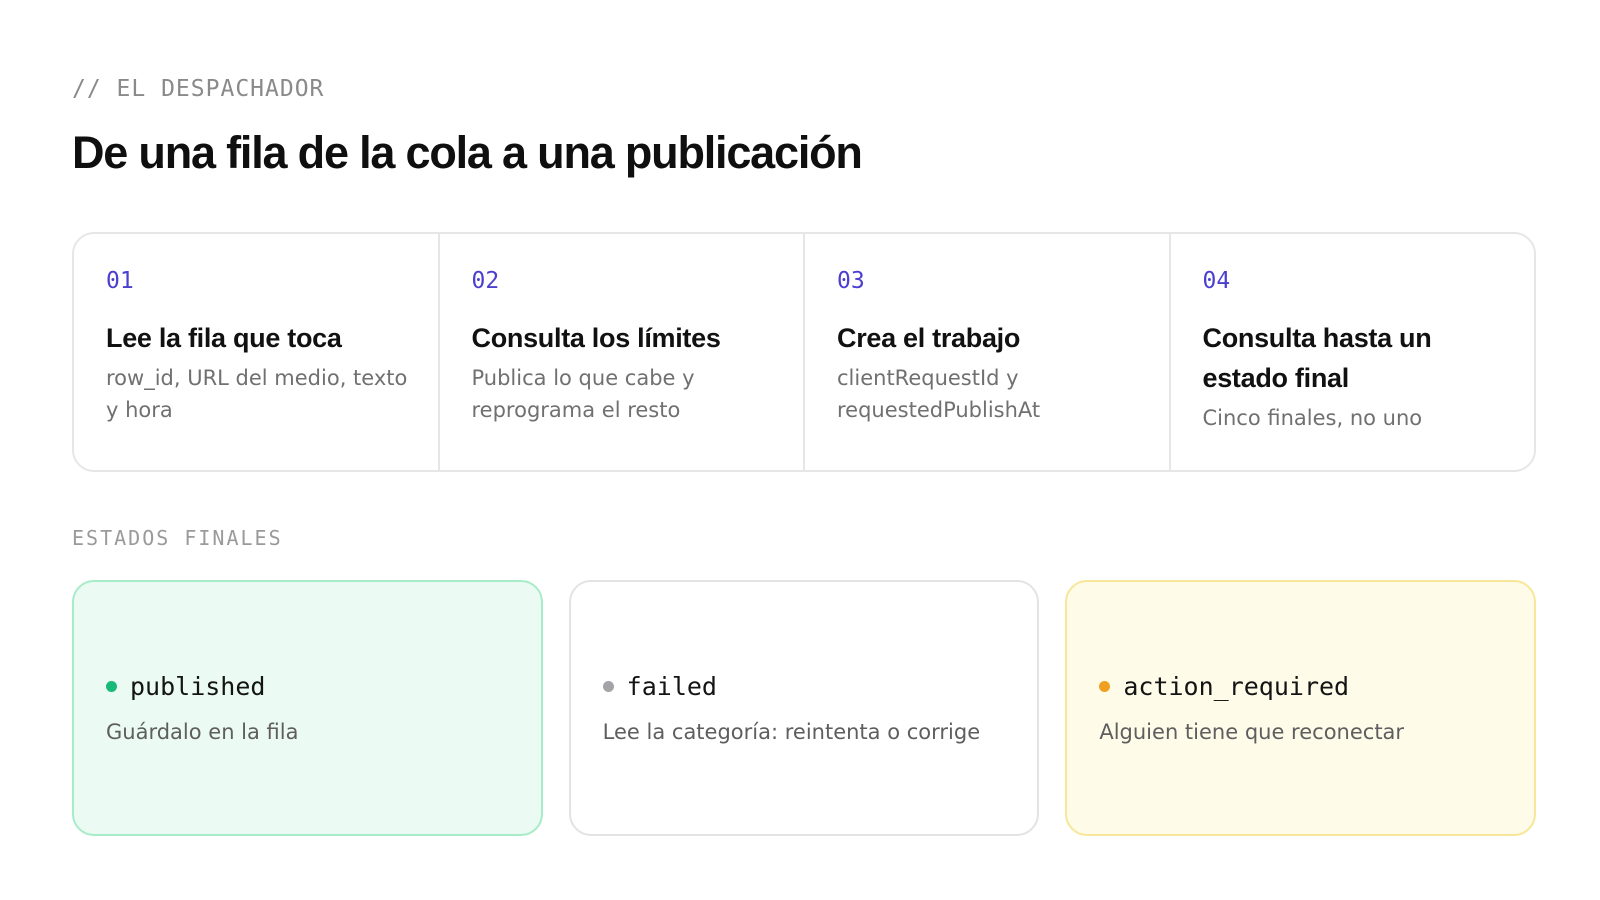 The image size is (1600, 900). What do you see at coordinates (1252, 732) in the screenshot?
I see `state-description: Alguien tiene que reconectar` at bounding box center [1252, 732].